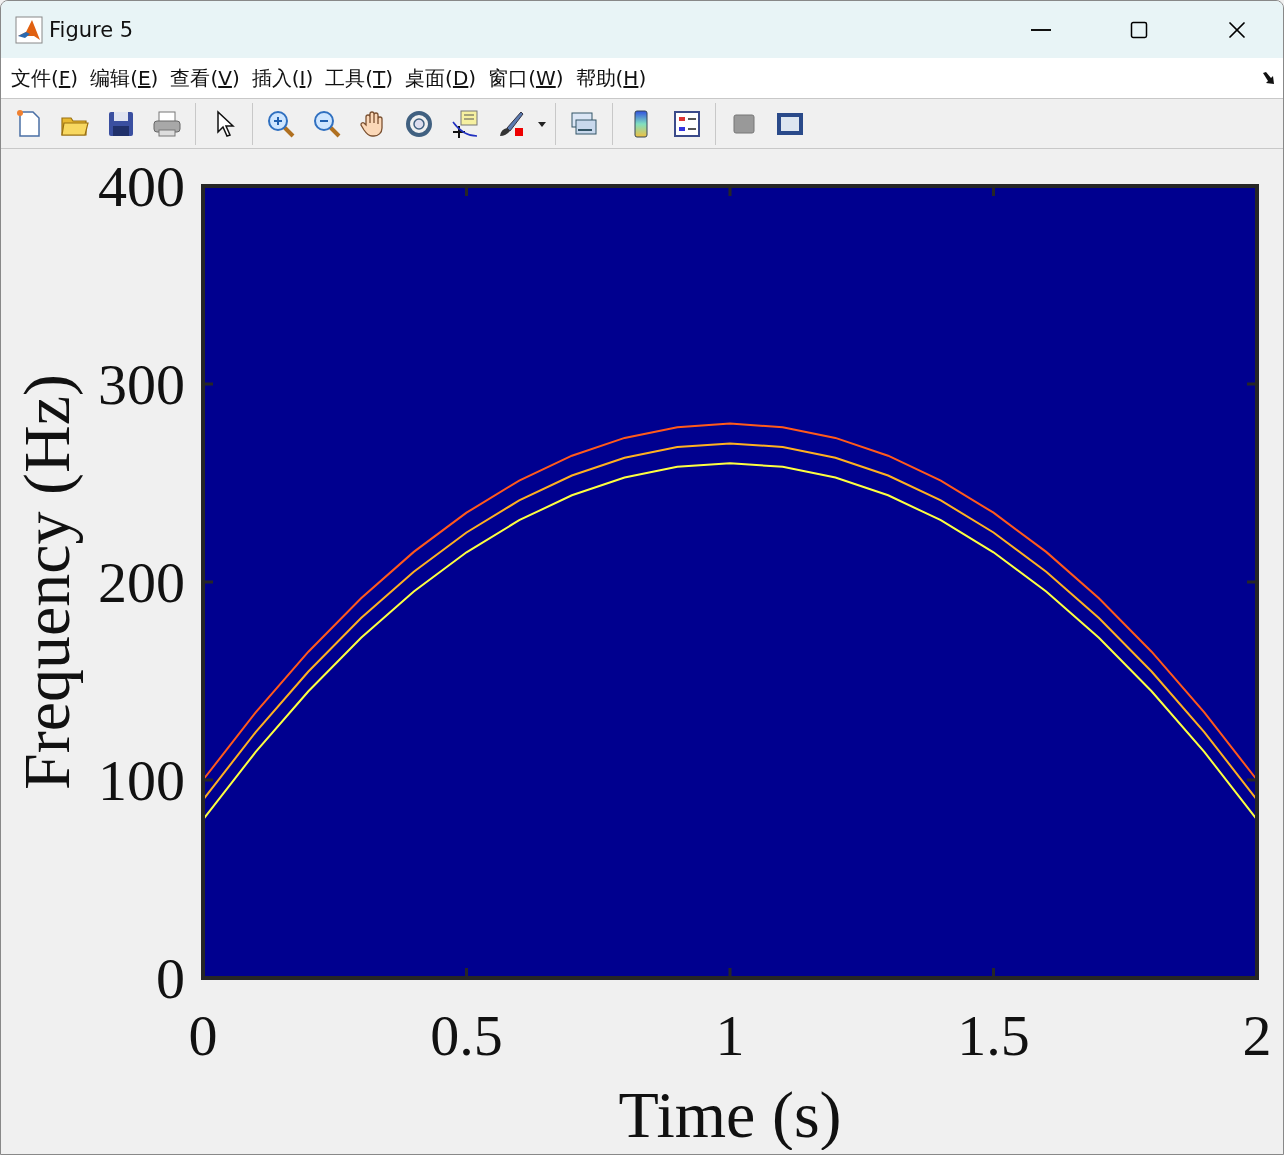  What do you see at coordinates (465, 123) in the screenshot?
I see `data-cursor-icon` at bounding box center [465, 123].